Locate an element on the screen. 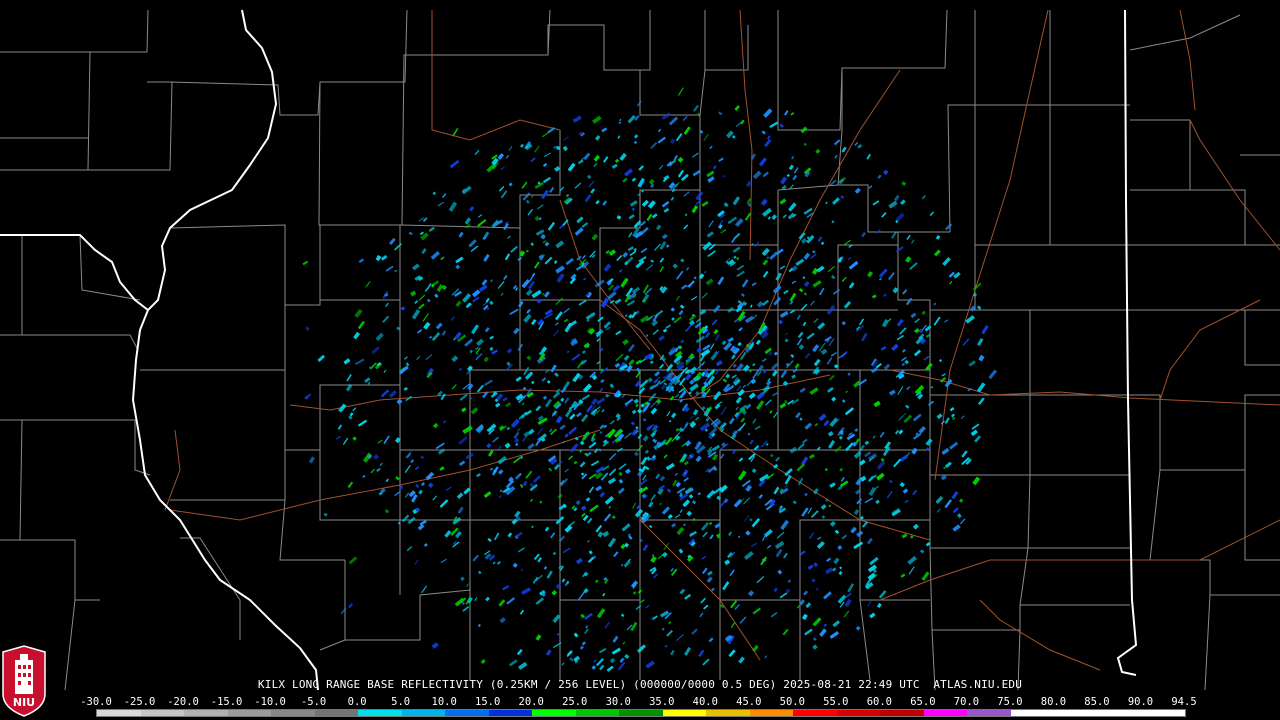 The height and width of the screenshot is (720, 1280). color-bar-segment is located at coordinates (641, 713).